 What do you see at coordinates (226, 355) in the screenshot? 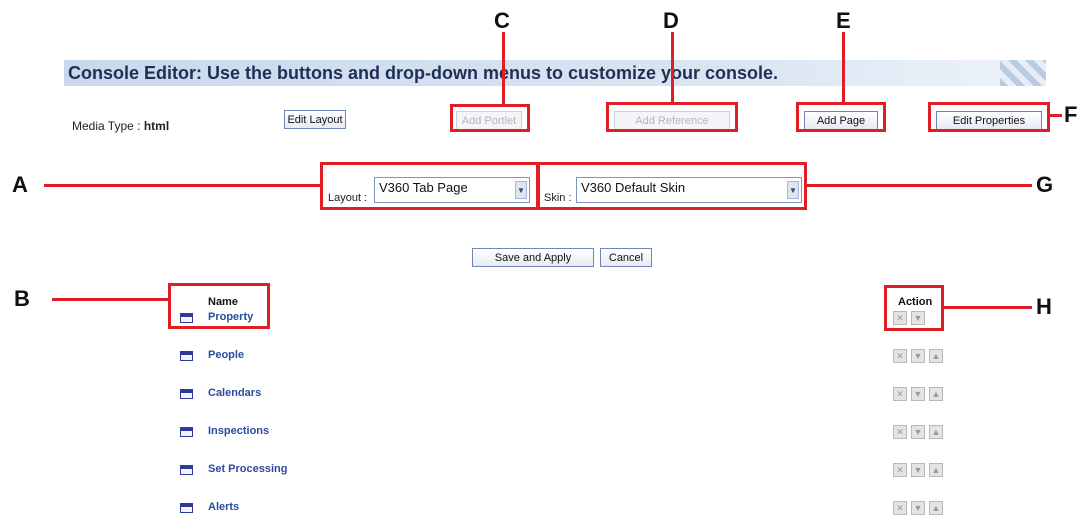
I see `list-item: People` at bounding box center [226, 355].